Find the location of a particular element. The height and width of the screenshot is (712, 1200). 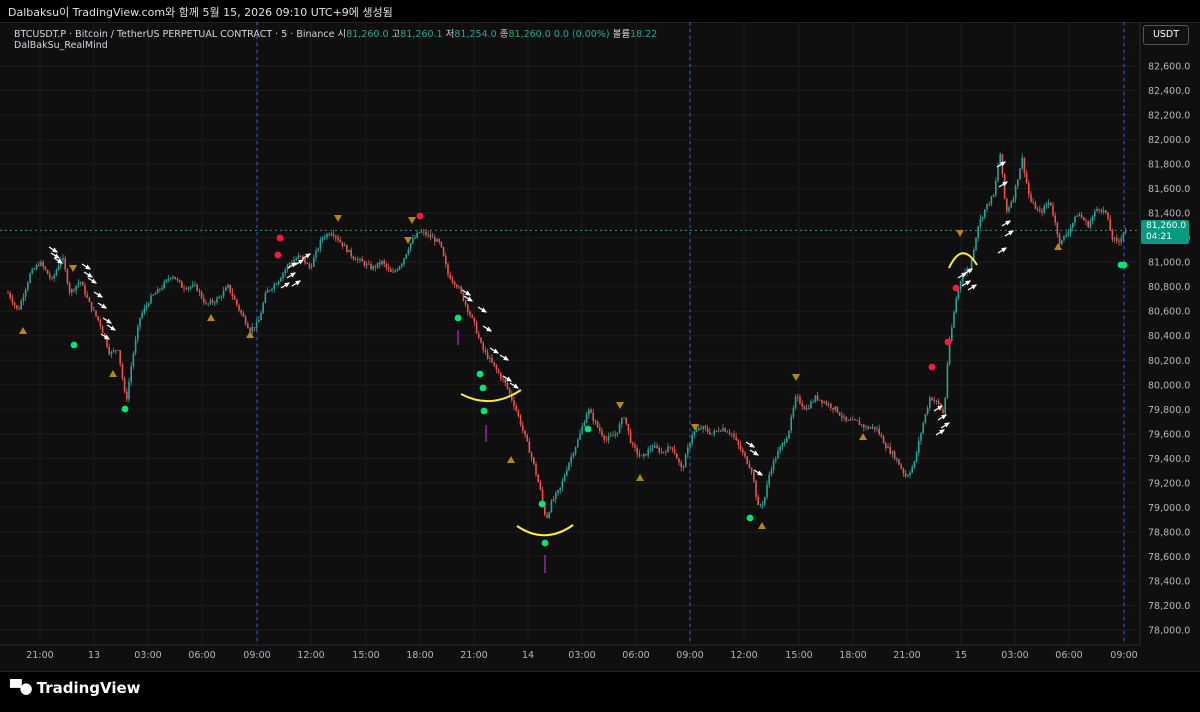

tradingview-logo: ▀● TradingView is located at coordinates (75, 688).